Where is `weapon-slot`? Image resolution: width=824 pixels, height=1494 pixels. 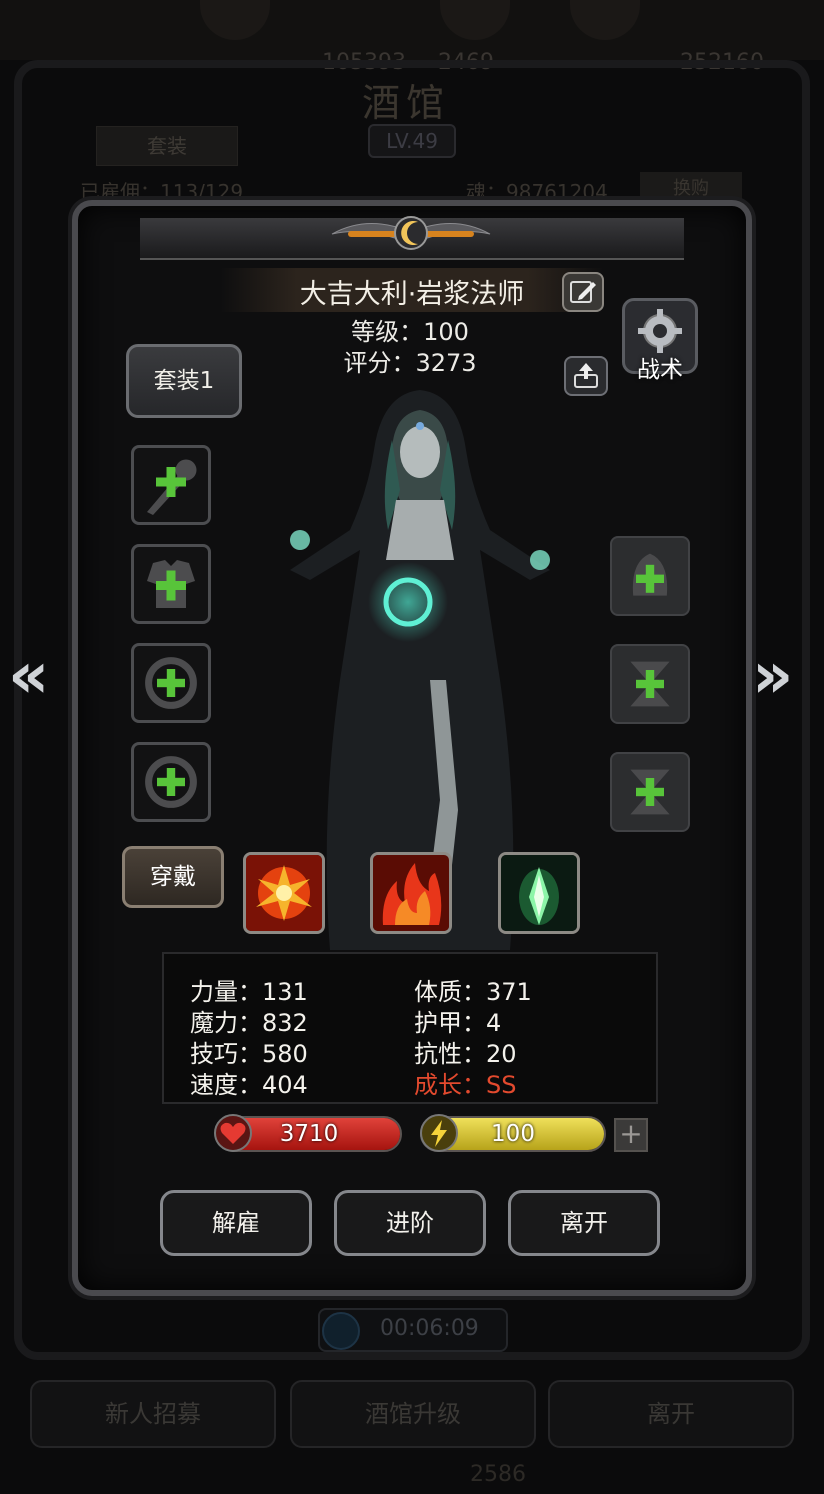
weapon-slot is located at coordinates (171, 485).